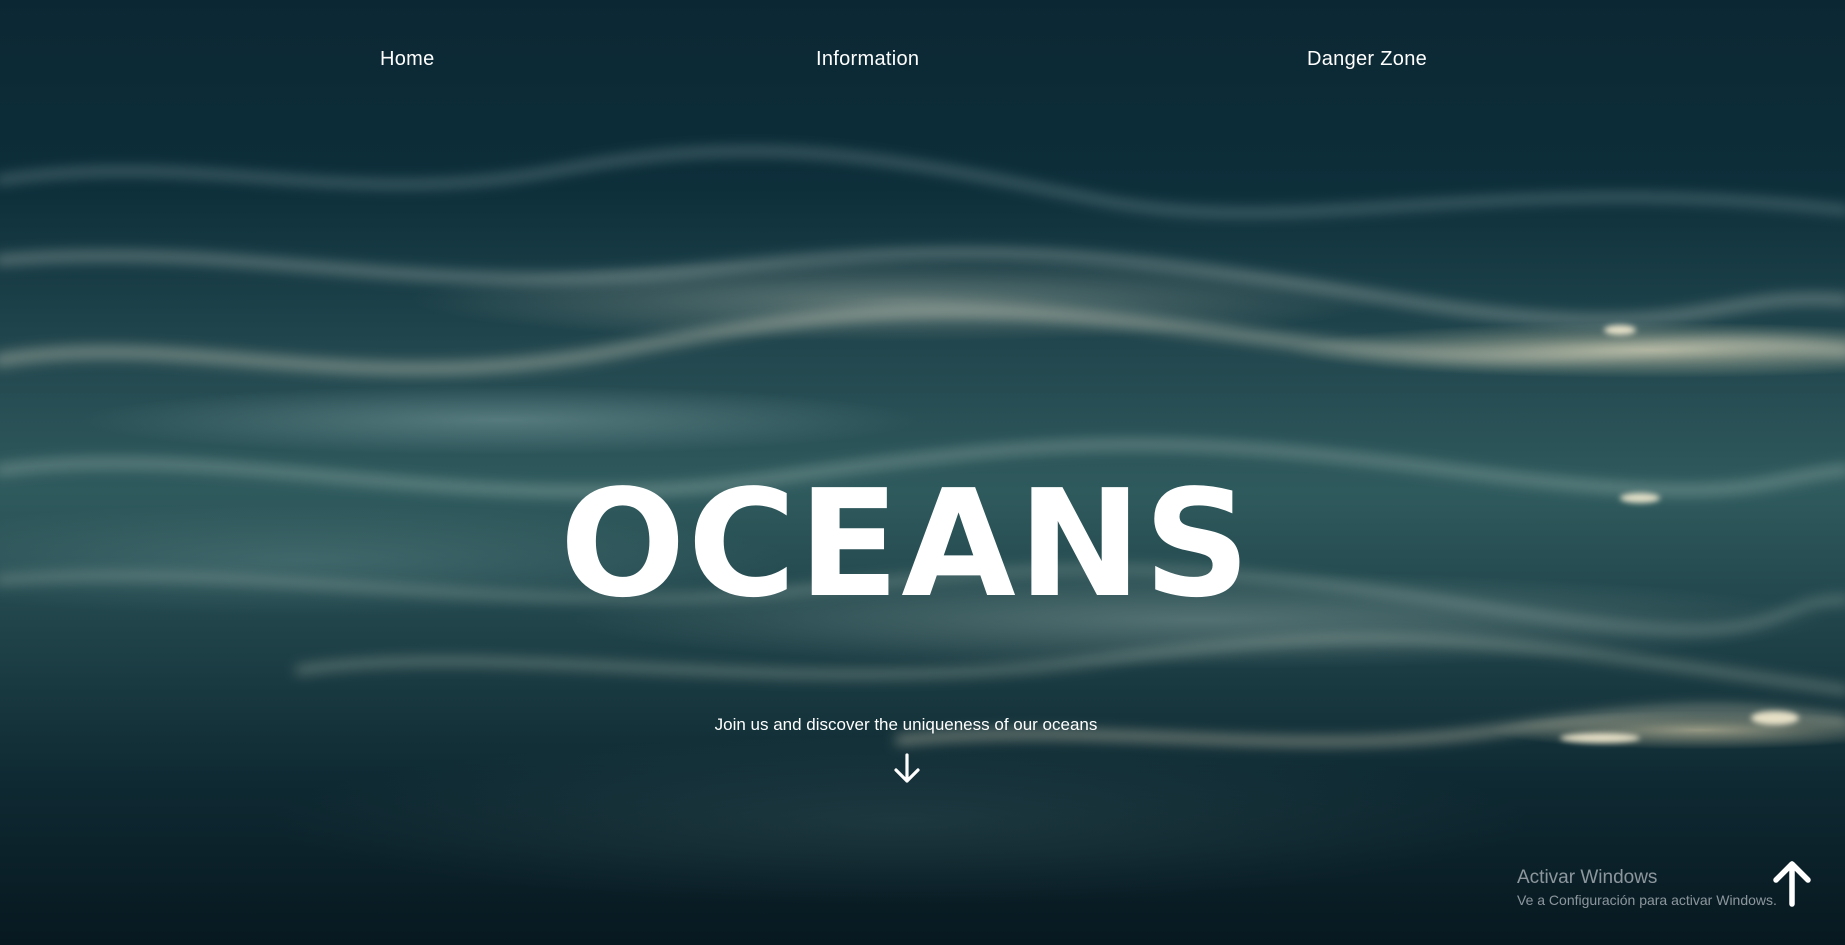 The width and height of the screenshot is (1845, 945). Describe the element at coordinates (906, 544) in the screenshot. I see `hero-title: OCEANS` at that location.